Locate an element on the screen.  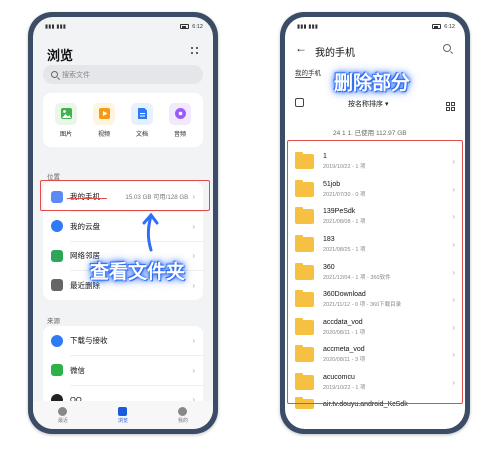
arrow-up-icon is located at coordinates (150, 232).